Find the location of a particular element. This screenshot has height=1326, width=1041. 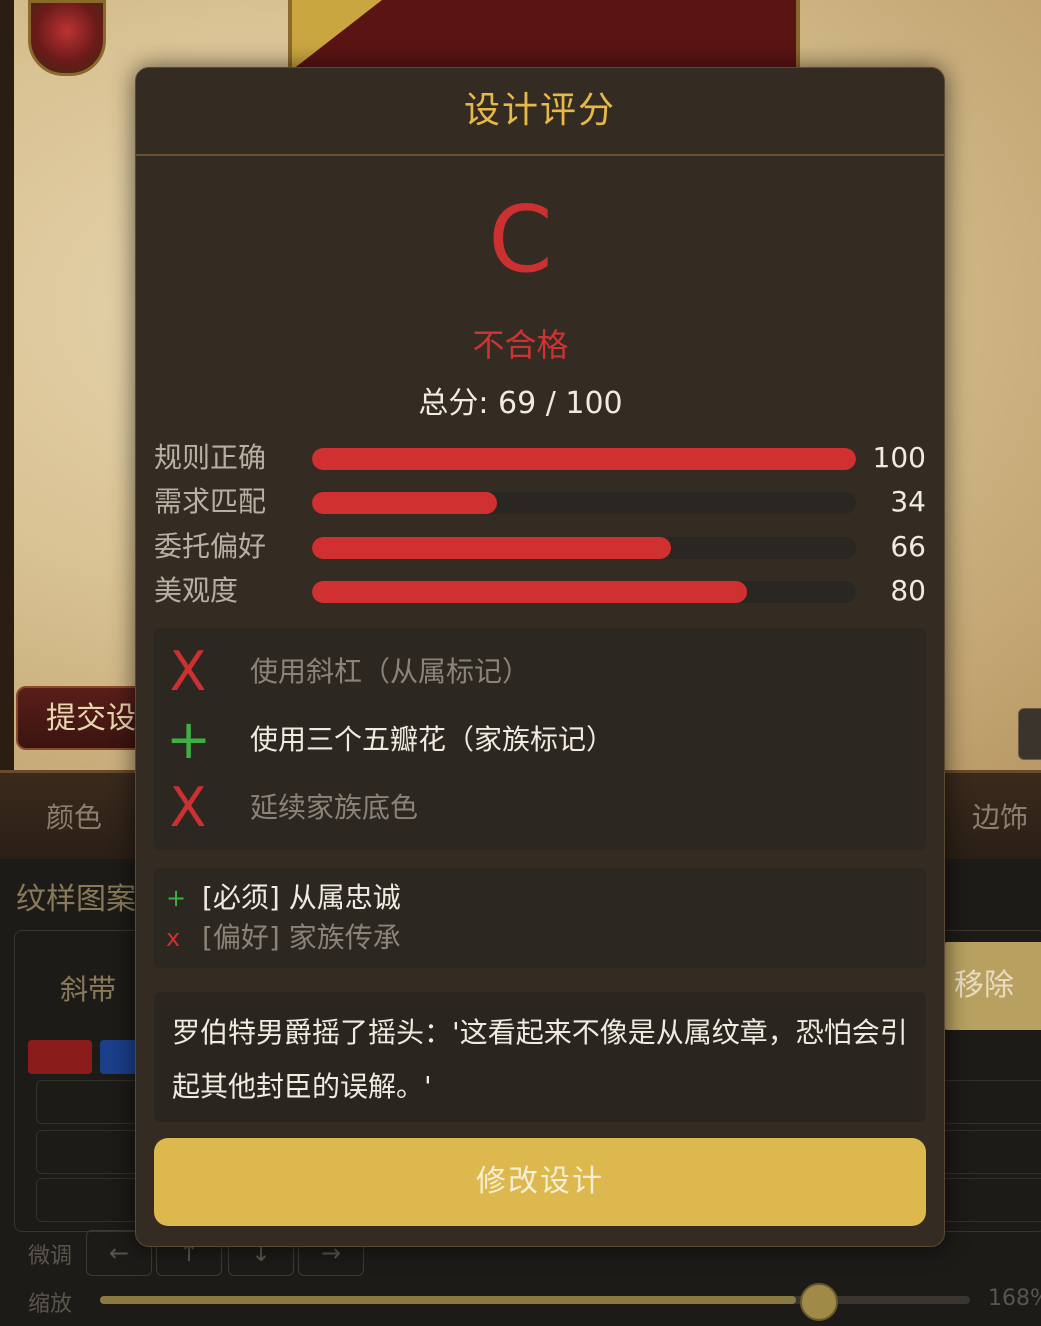

score-row-aesthetics: 美观度 80 is located at coordinates (540, 591).